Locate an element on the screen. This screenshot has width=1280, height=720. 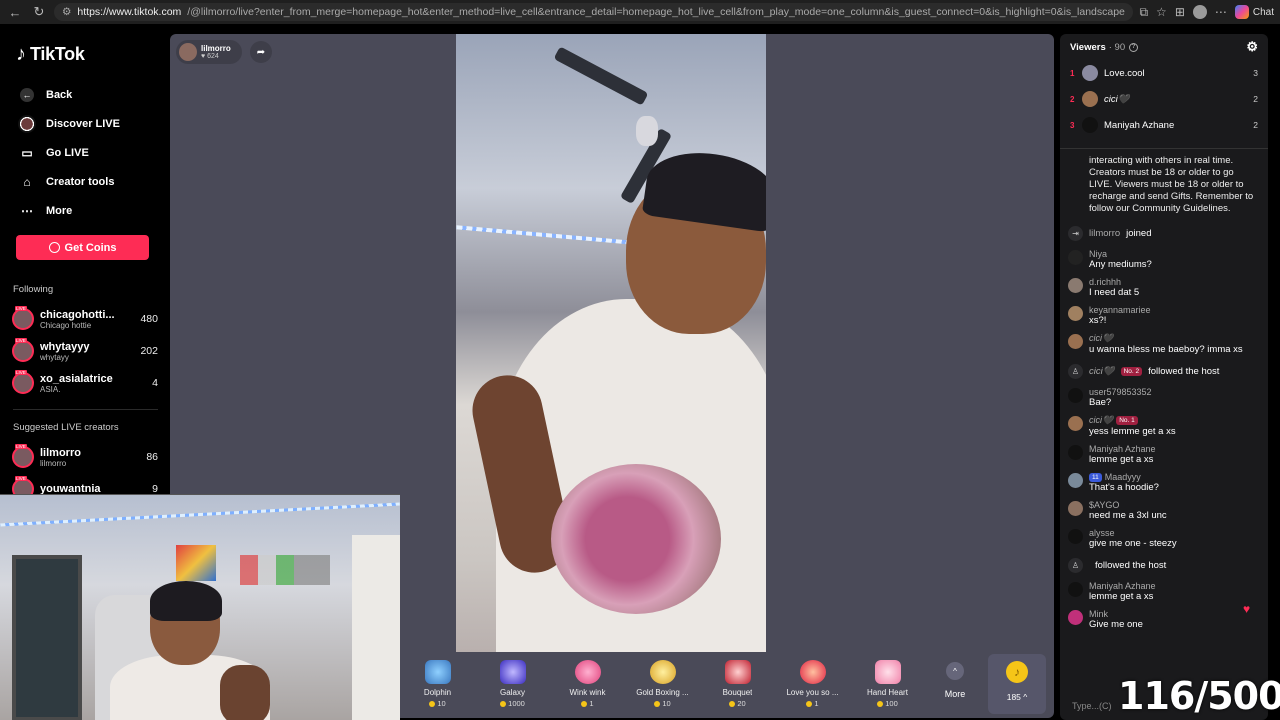
coin-count: 185 is located at coordinates (1013, 697).